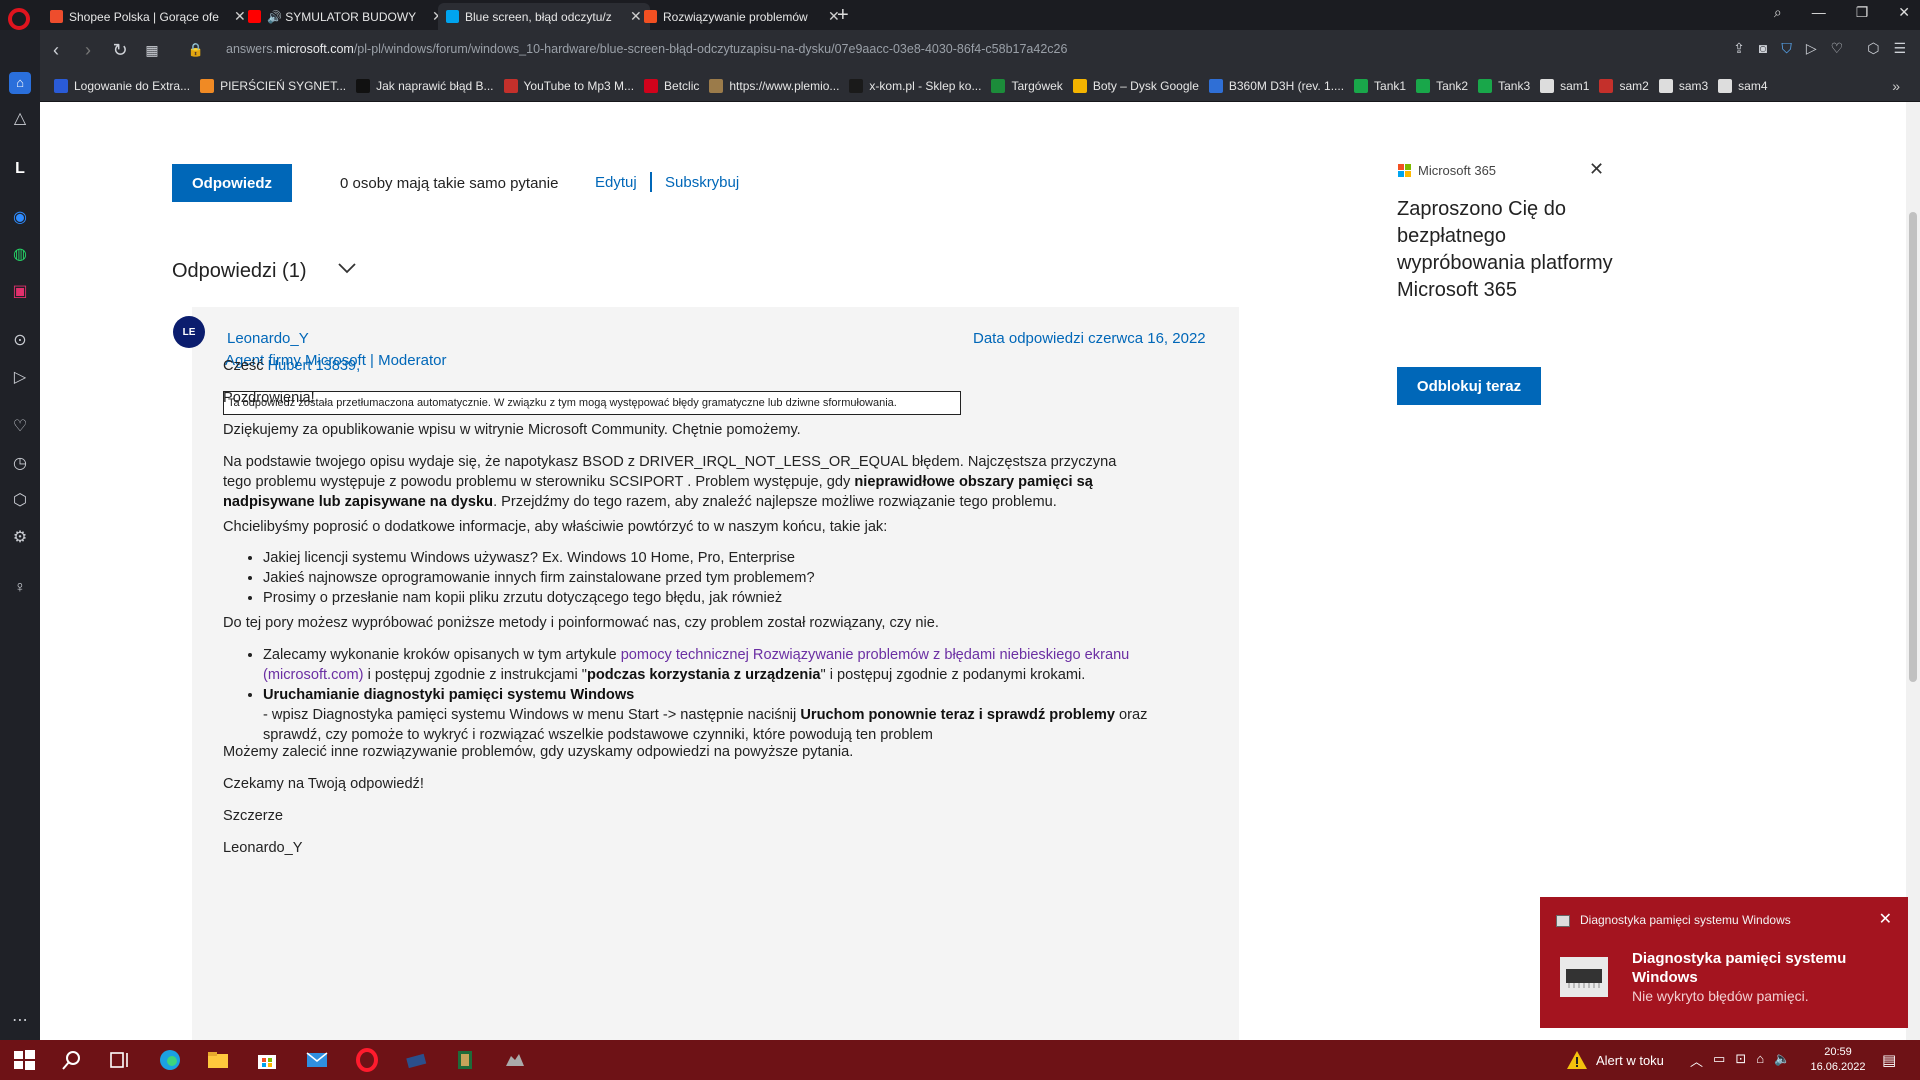 The width and height of the screenshot is (1920, 1080). What do you see at coordinates (1469, 386) in the screenshot?
I see `unlock-now-button: Odblokuj teraz` at bounding box center [1469, 386].